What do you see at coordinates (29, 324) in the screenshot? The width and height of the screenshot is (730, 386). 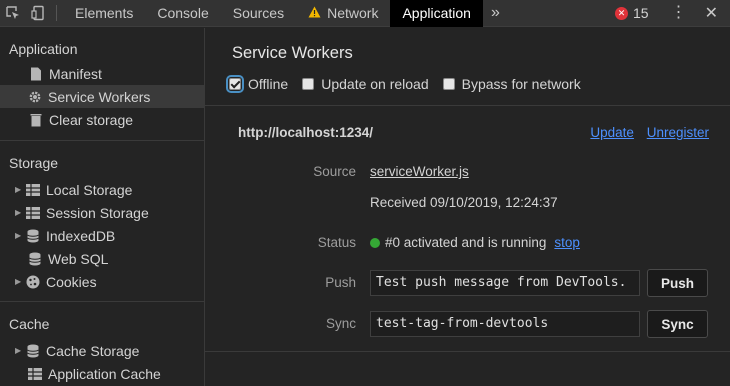 I see `section-title-cache: Cache` at bounding box center [29, 324].